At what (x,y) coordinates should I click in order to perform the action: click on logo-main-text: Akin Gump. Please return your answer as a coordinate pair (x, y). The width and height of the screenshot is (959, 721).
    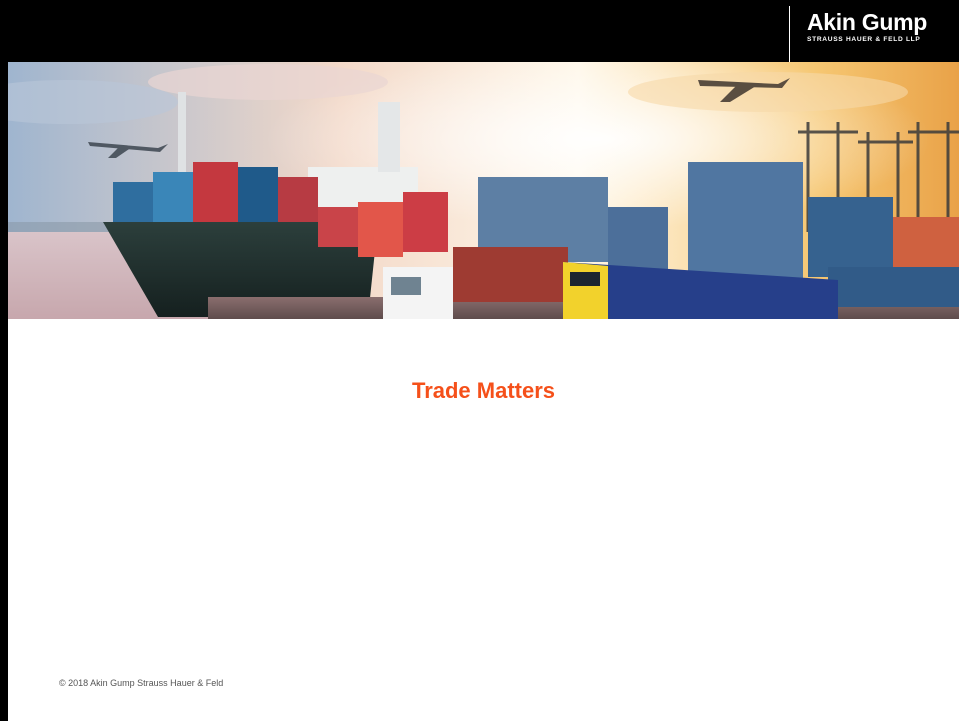
    Looking at the image, I should click on (867, 22).